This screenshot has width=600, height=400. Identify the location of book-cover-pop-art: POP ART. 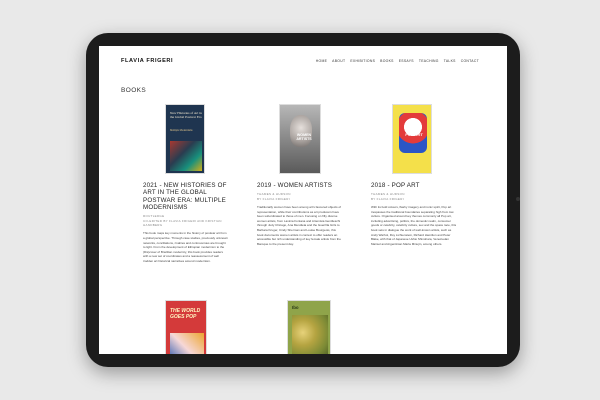
(412, 139).